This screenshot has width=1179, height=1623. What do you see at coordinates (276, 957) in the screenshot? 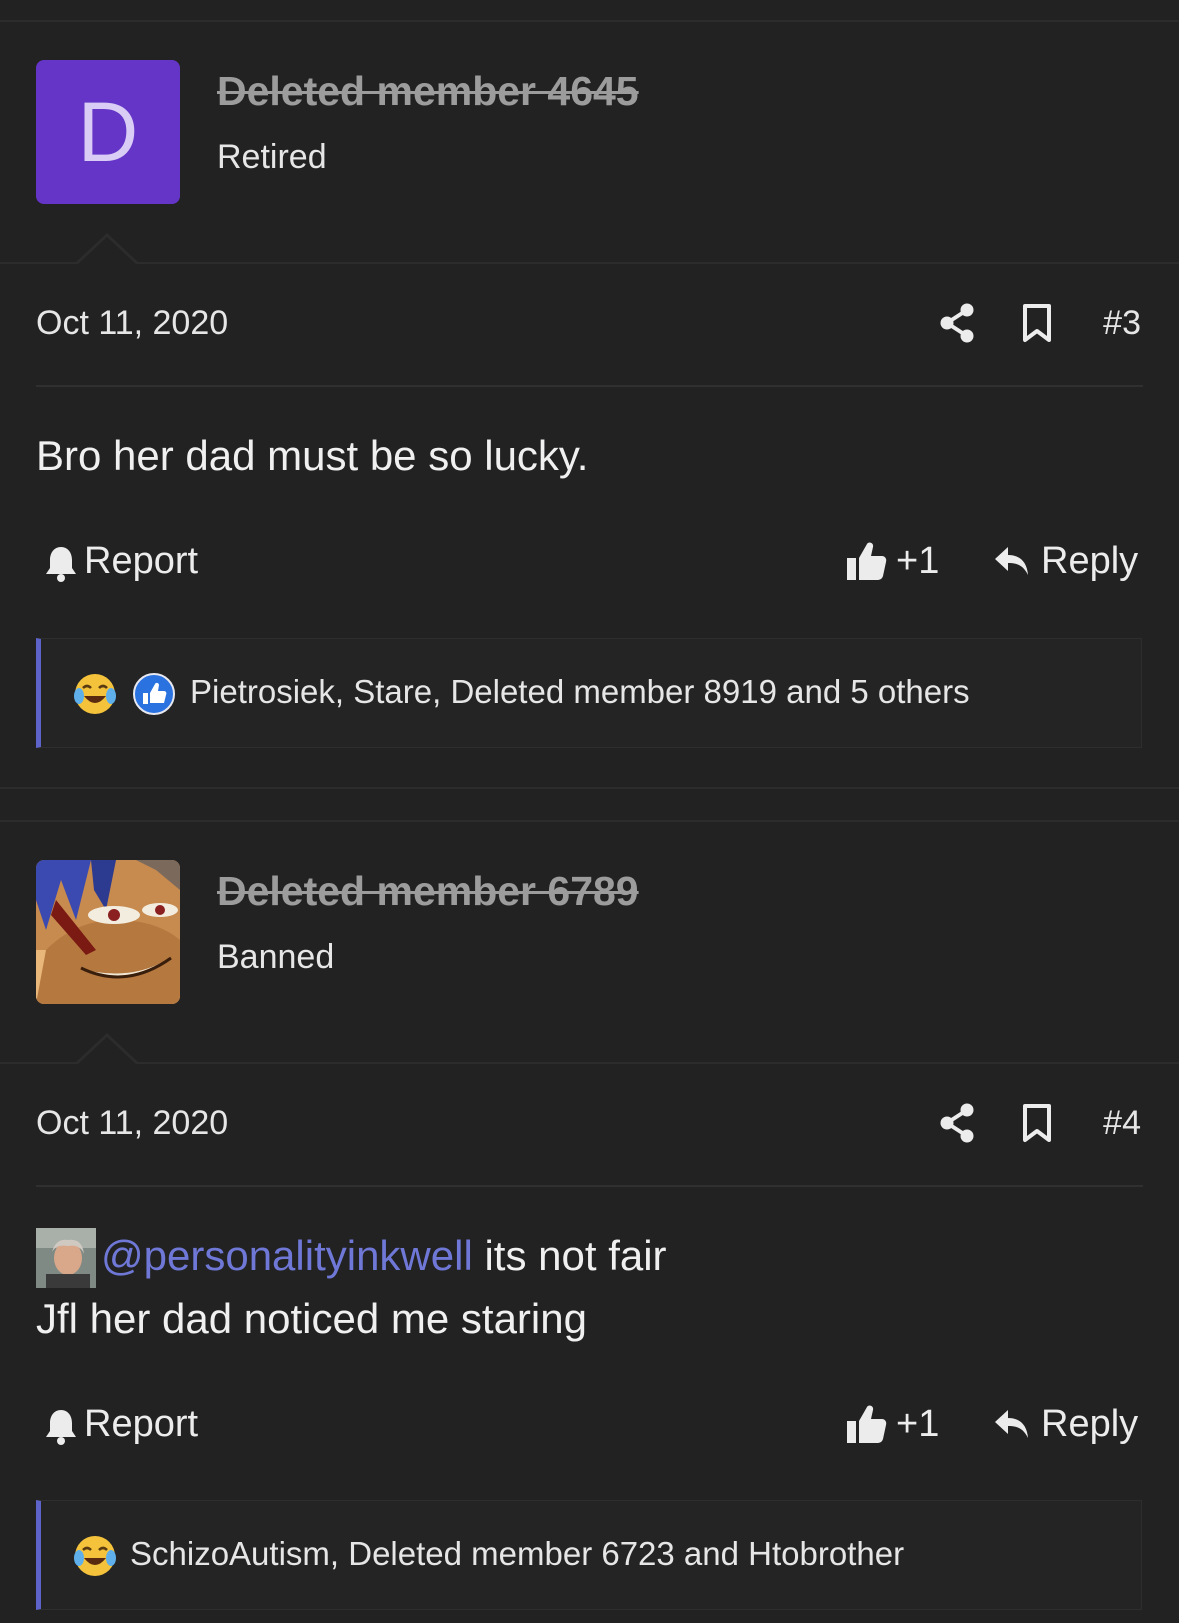
I see `user-title: Banned` at bounding box center [276, 957].